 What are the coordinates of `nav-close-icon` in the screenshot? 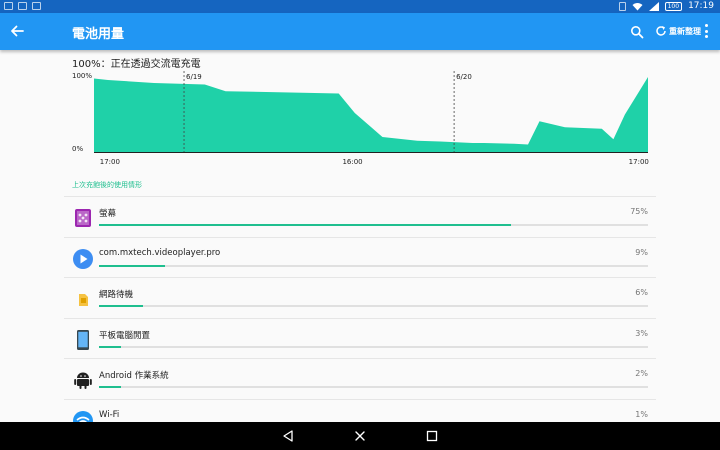 It's located at (360, 436).